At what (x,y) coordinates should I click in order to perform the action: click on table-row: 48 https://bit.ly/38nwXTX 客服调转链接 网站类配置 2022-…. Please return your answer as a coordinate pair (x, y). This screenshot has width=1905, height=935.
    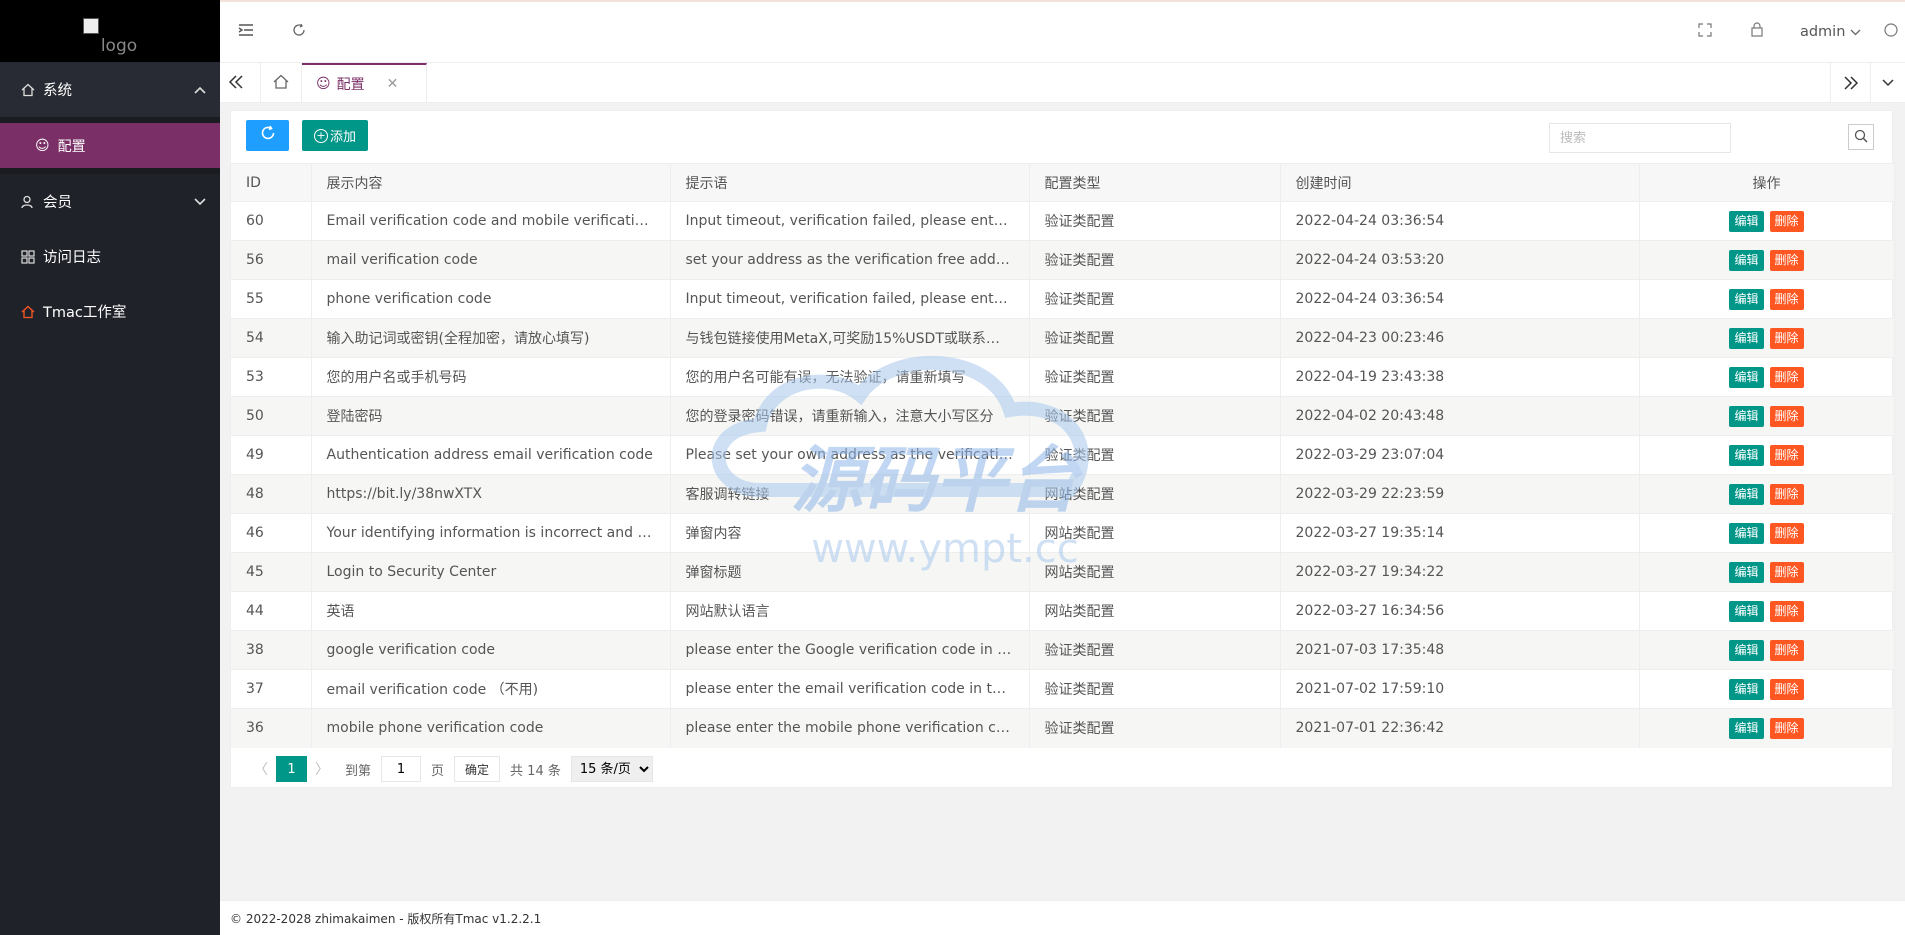
    Looking at the image, I should click on (1063, 494).